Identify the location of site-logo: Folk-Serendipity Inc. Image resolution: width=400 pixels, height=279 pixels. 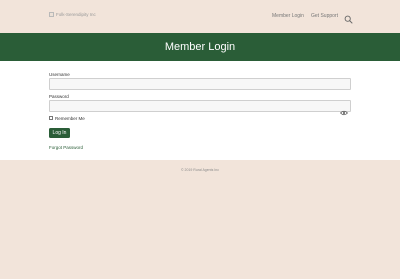
(72, 14).